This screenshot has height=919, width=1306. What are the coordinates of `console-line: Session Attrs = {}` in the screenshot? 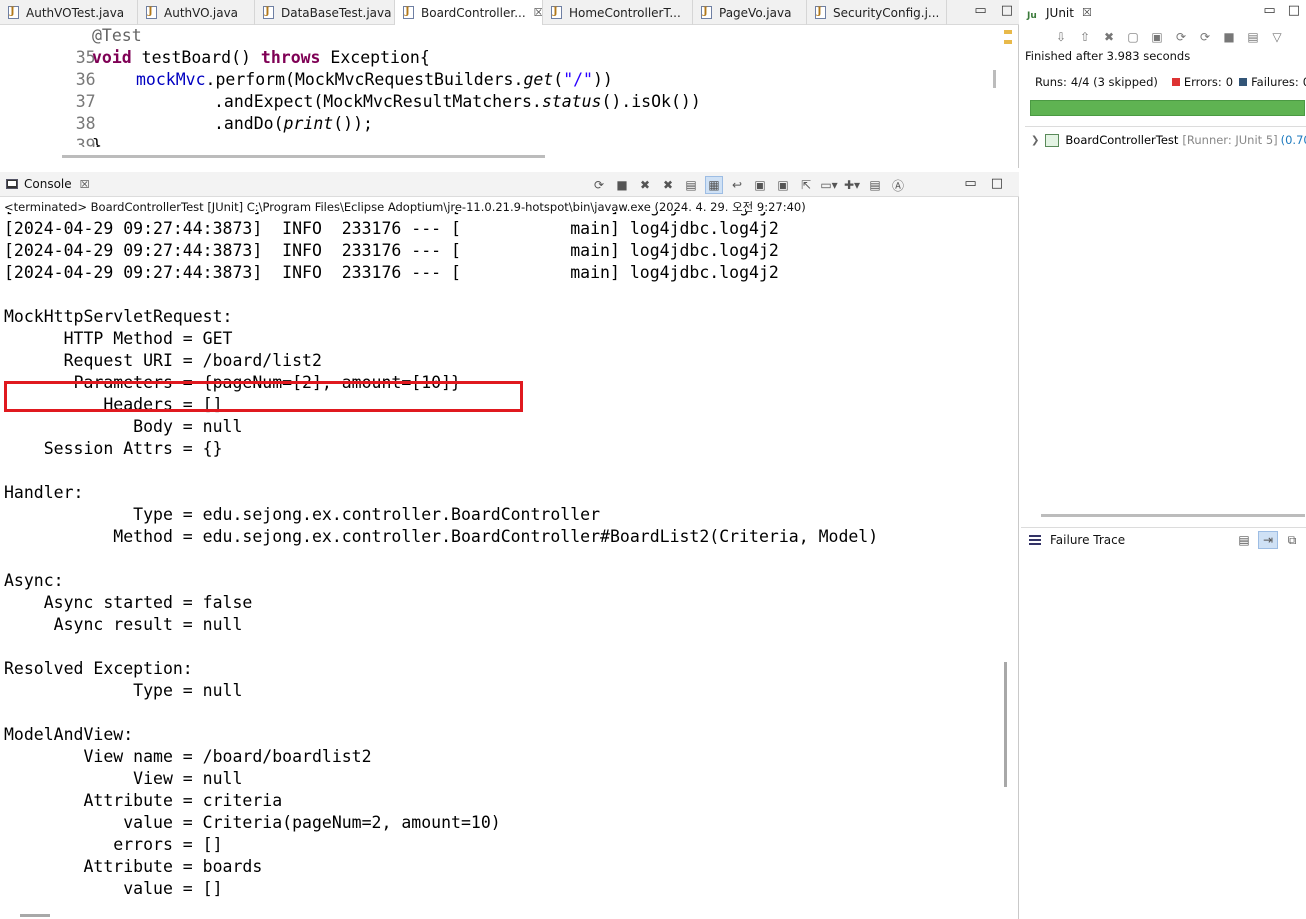 It's located at (113, 448).